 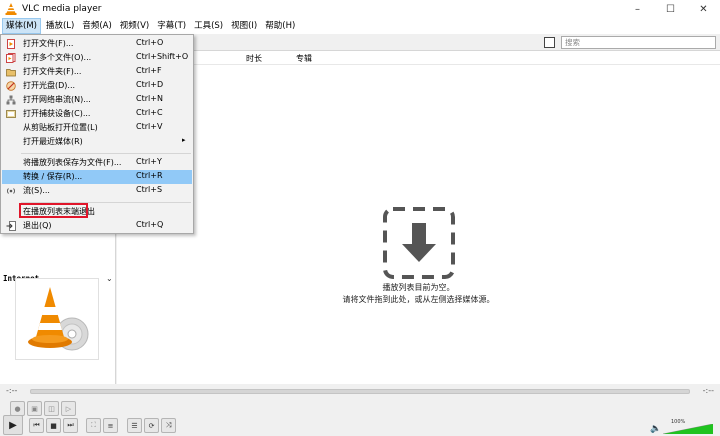 I want to click on menu-item-open-folder: 打开文件夹(F)... Ctrl+F, so click(x=97, y=72).